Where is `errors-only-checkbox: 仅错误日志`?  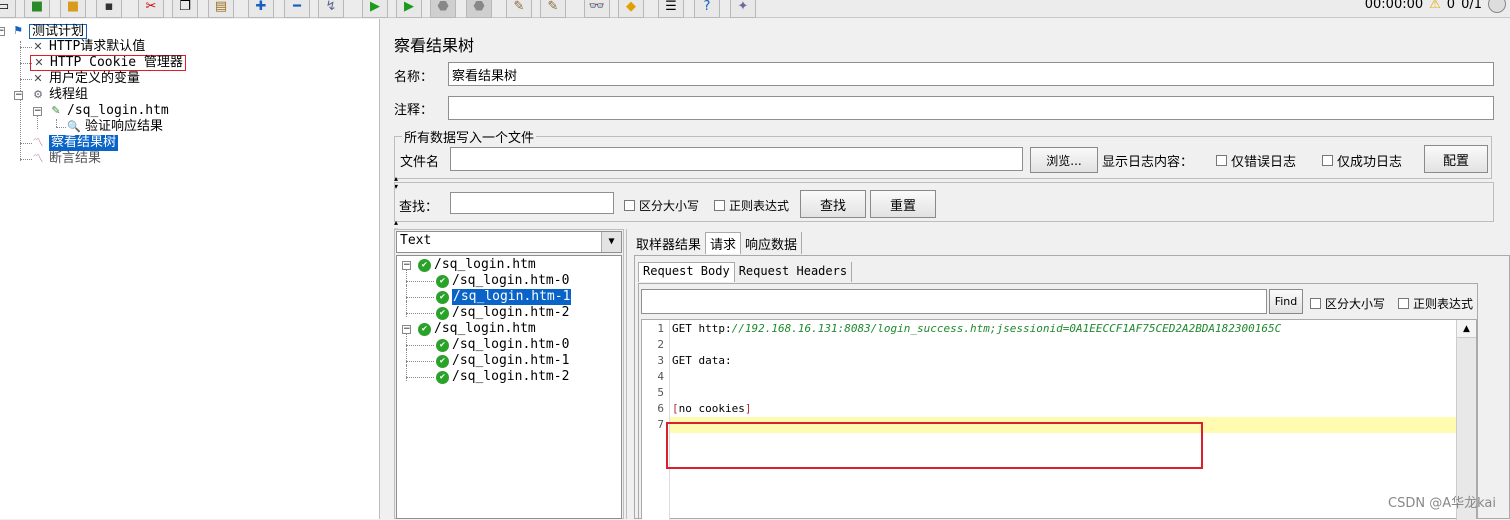
errors-only-checkbox: 仅错误日志 is located at coordinates (1256, 160).